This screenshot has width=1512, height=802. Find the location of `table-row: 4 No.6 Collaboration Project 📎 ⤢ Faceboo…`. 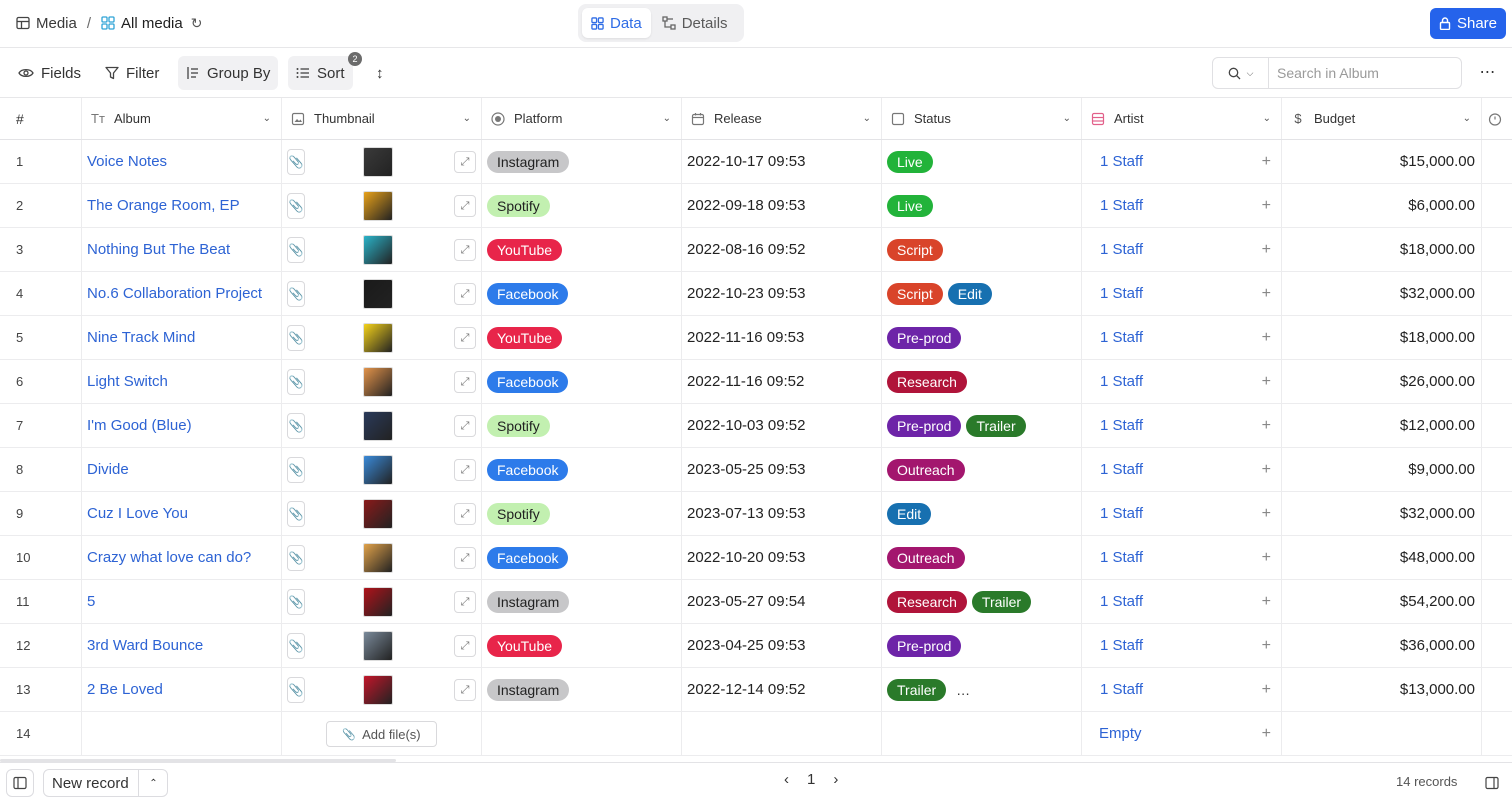

table-row: 4 No.6 Collaboration Project 📎 ⤢ Faceboo… is located at coordinates (756, 294).